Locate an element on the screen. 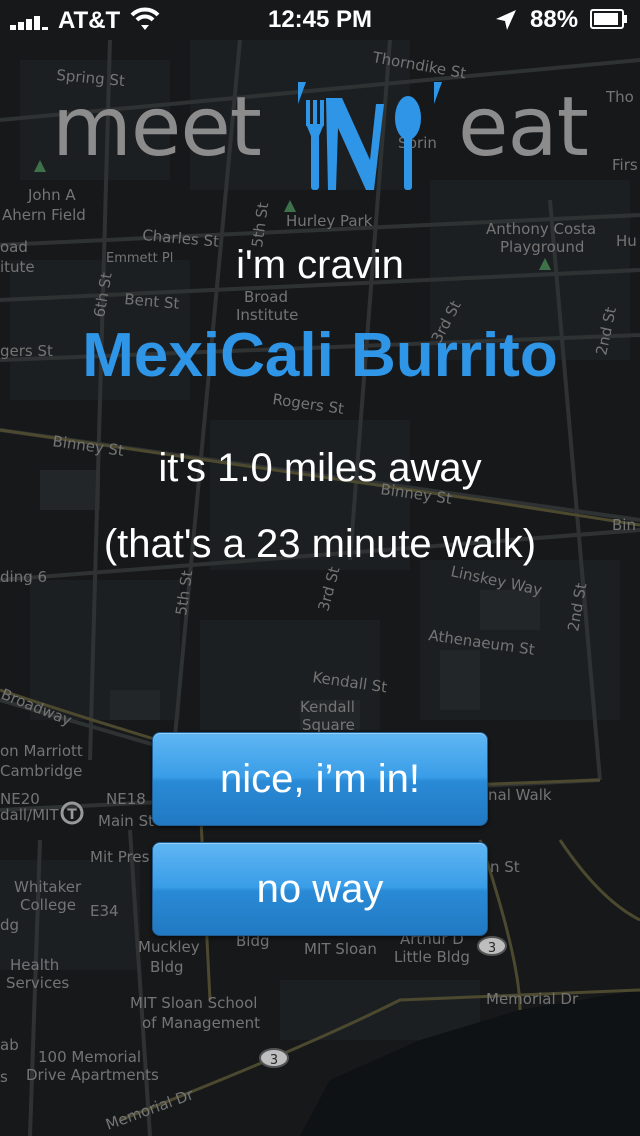  app-logo: meet eat is located at coordinates (320, 138).